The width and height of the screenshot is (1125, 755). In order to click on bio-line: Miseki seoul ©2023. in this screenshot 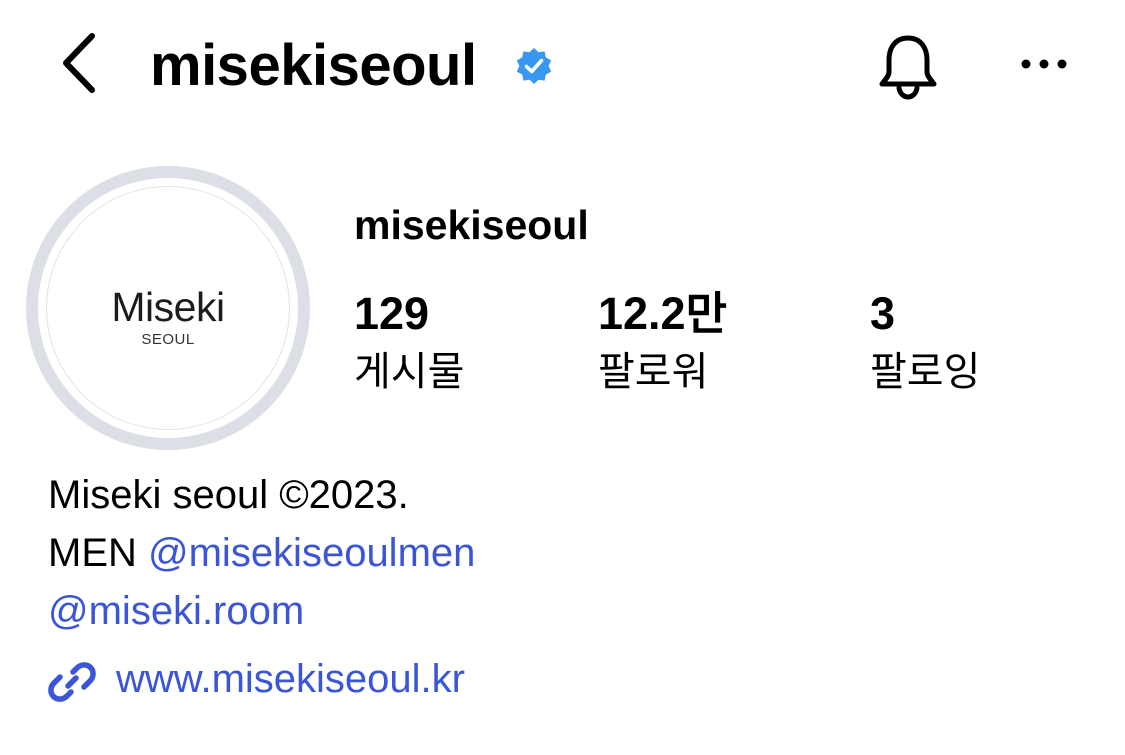, I will do `click(228, 495)`.